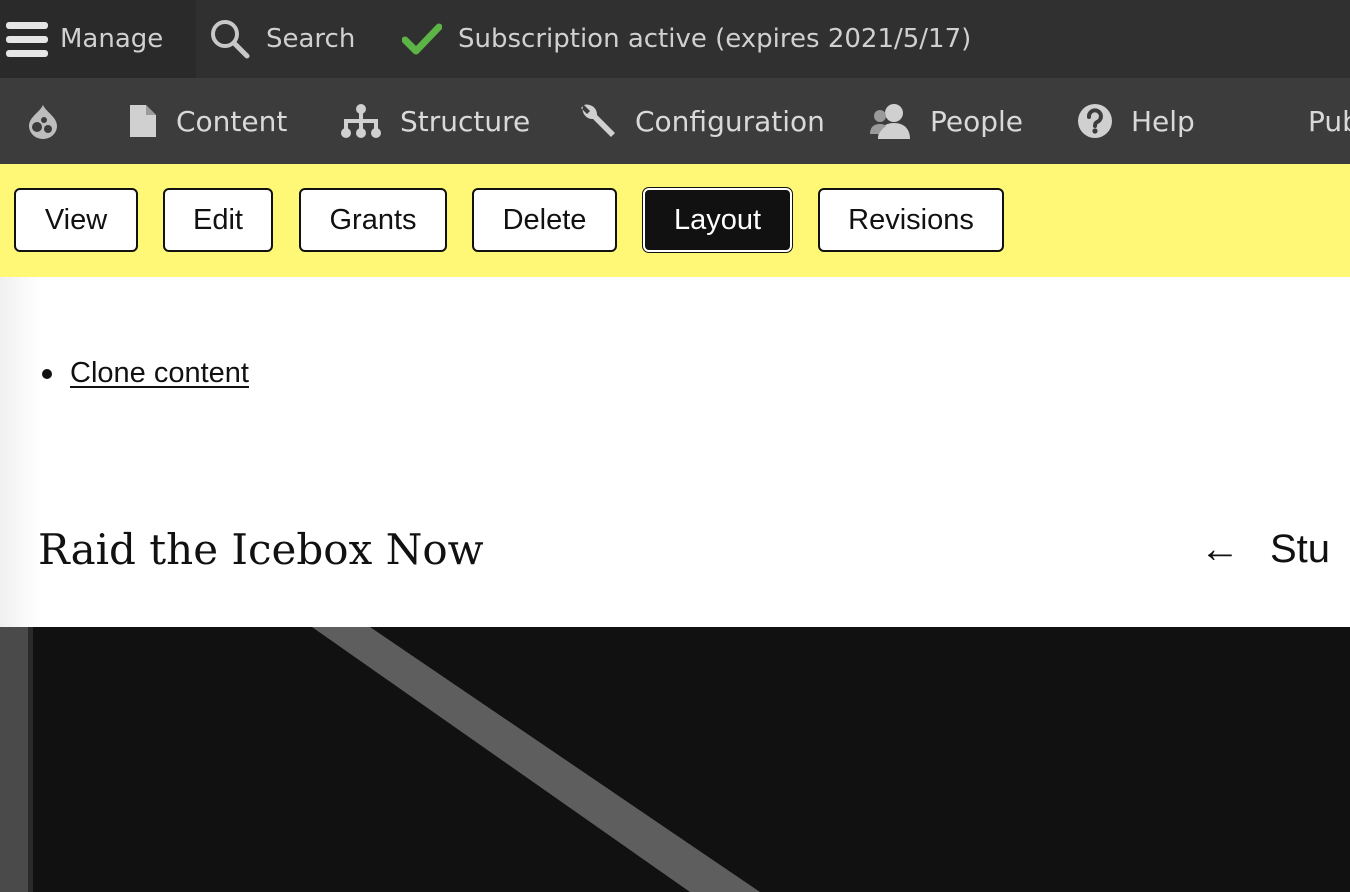 This screenshot has height=892, width=1350. I want to click on local-tasks-tabs: View Edit Grants Delete Layout Revisions, so click(675, 220).